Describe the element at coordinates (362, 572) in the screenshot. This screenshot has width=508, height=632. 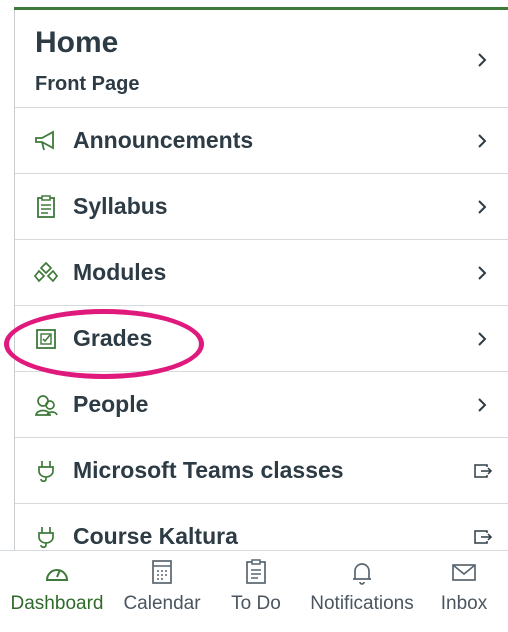
I see `bell-icon` at that location.